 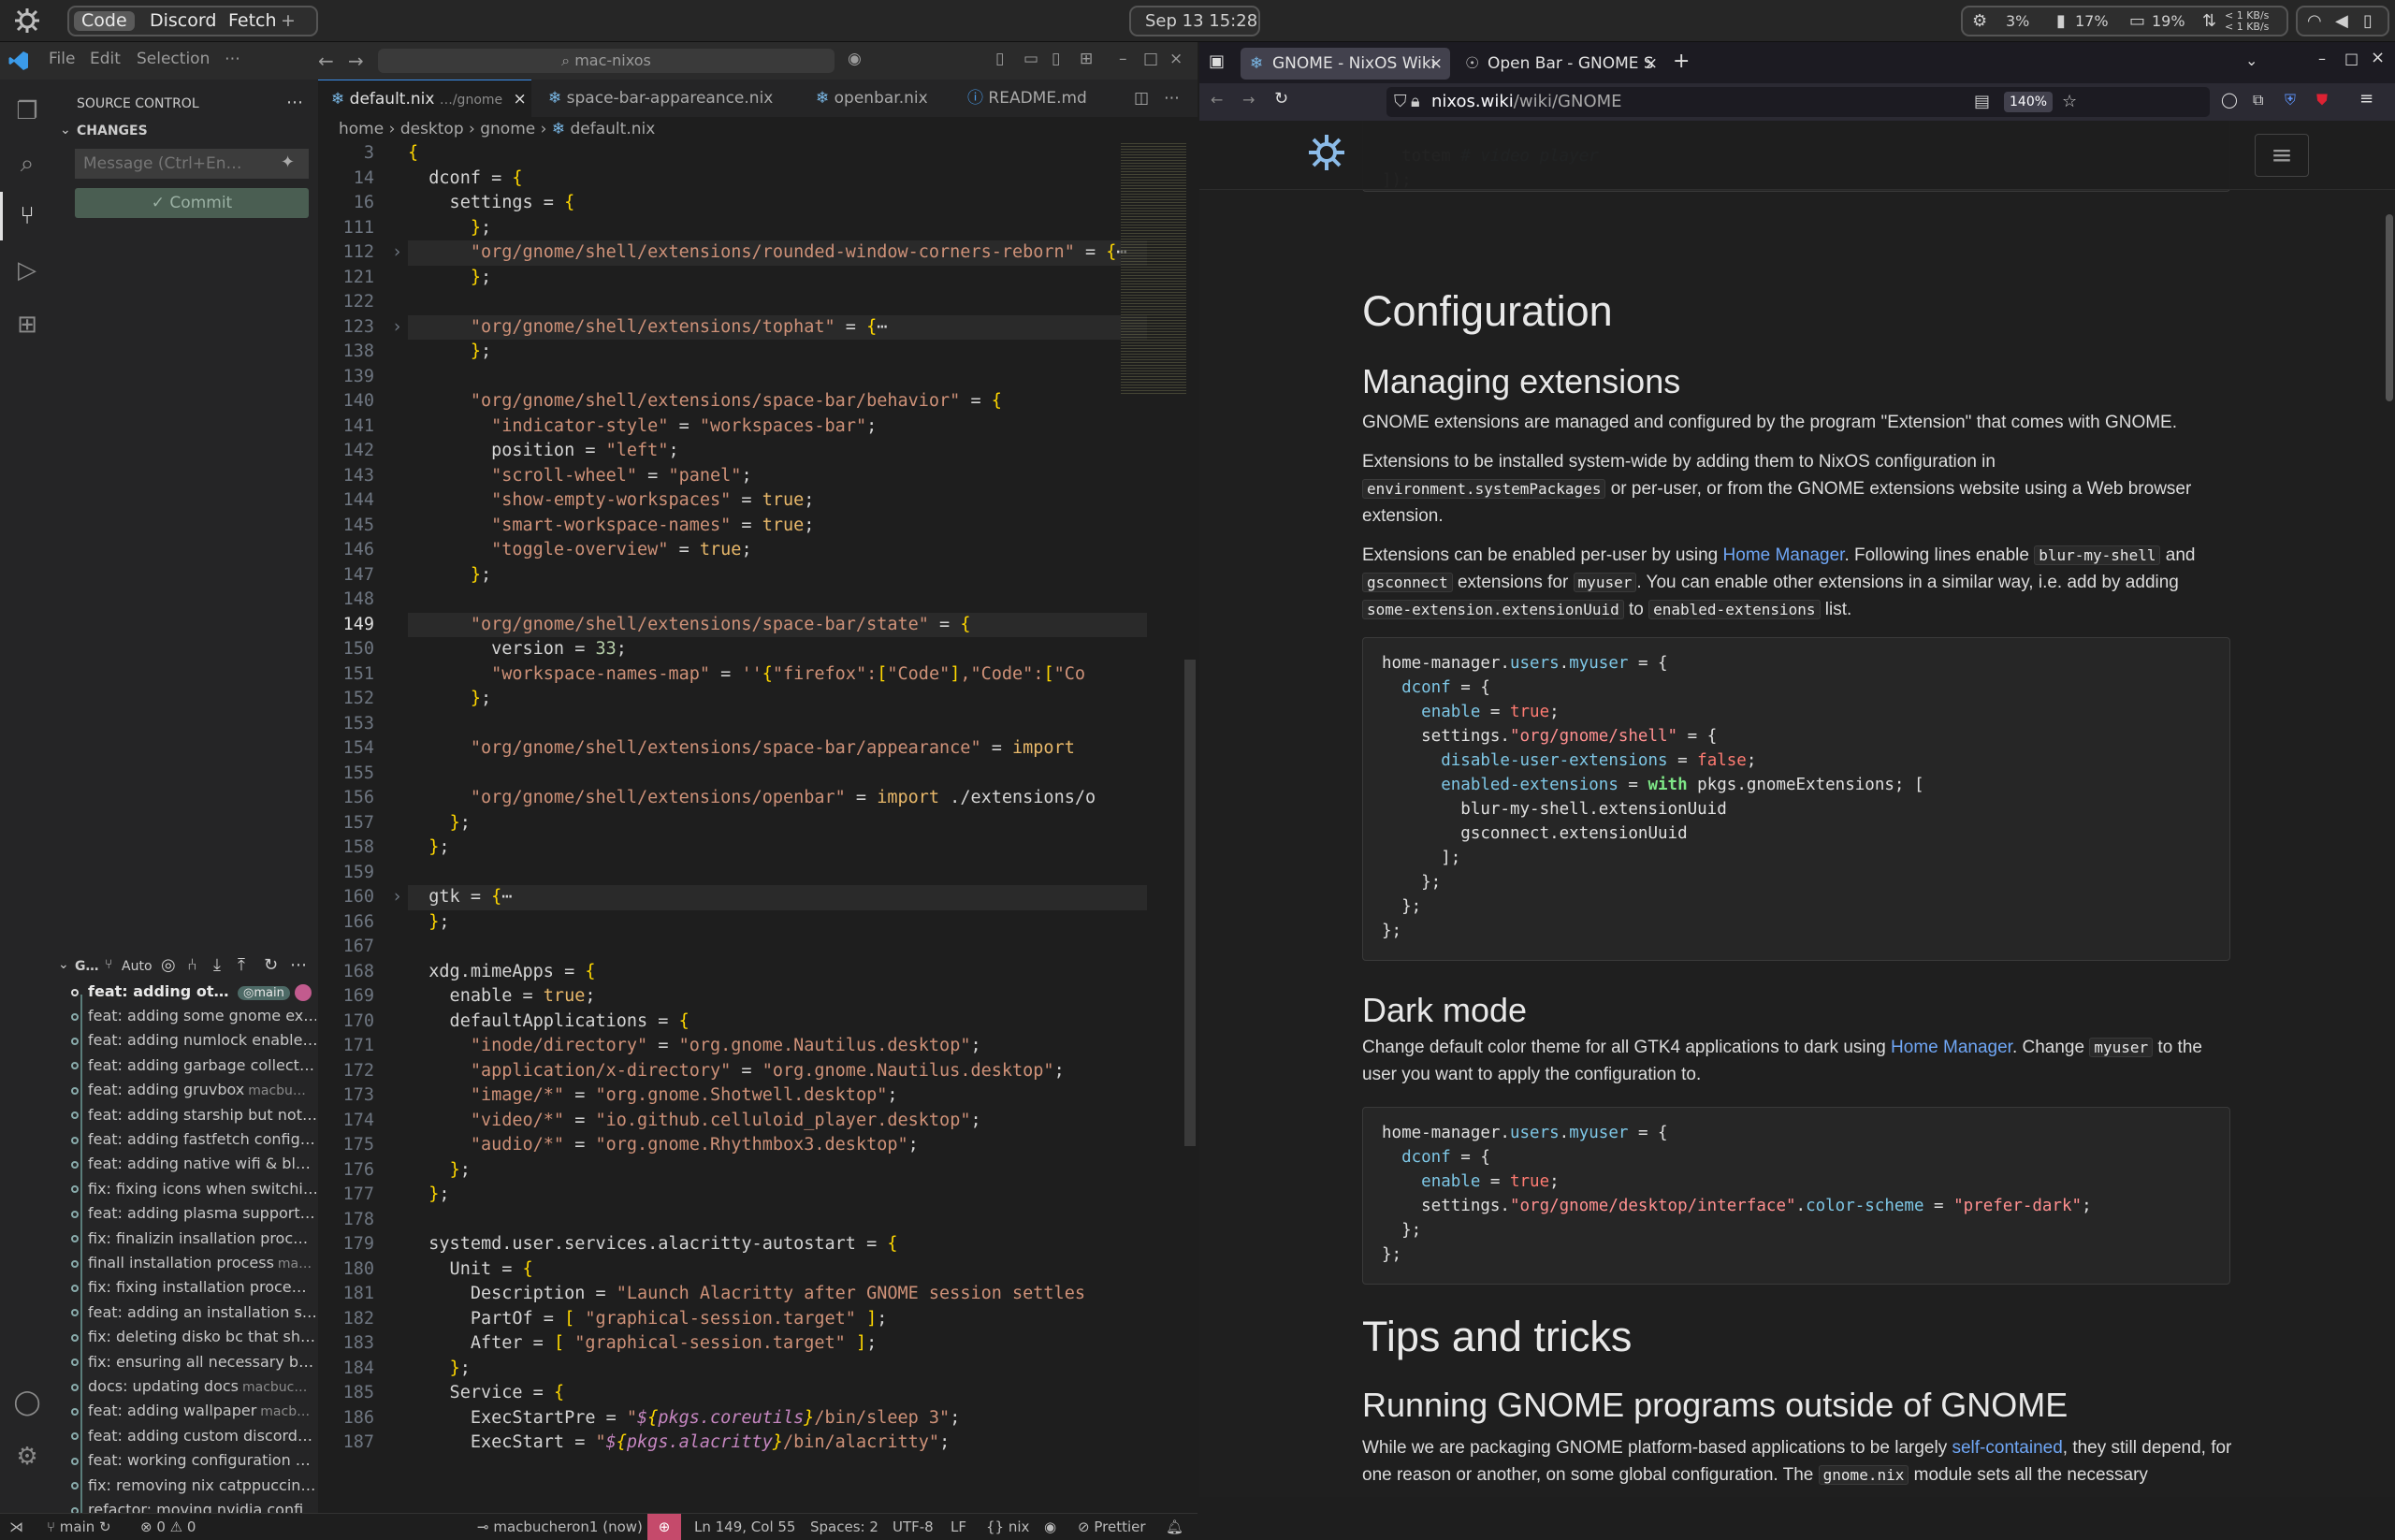 What do you see at coordinates (2290, 100) in the screenshot?
I see `bitwarden-icon: ⛨` at bounding box center [2290, 100].